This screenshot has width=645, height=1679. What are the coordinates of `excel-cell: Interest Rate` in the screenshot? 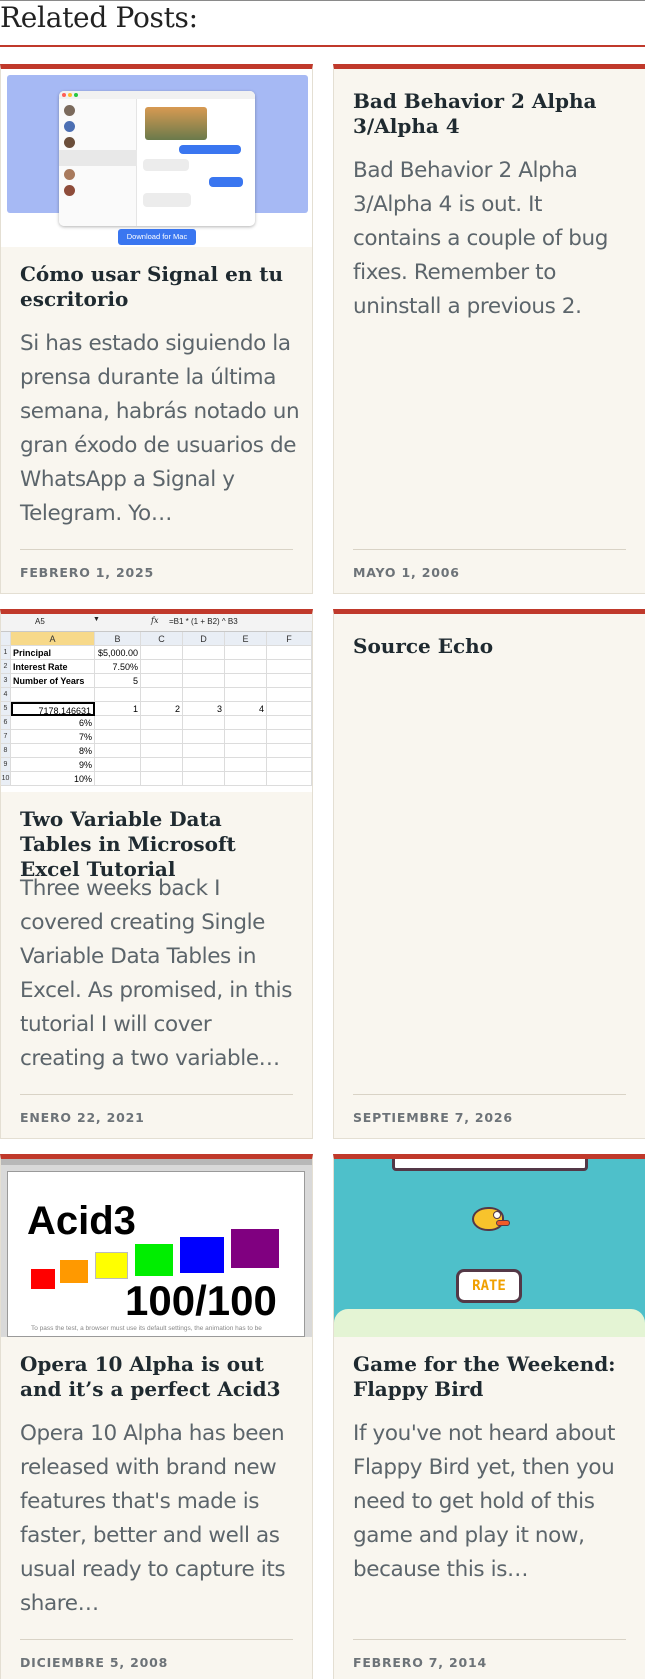 It's located at (53, 667).